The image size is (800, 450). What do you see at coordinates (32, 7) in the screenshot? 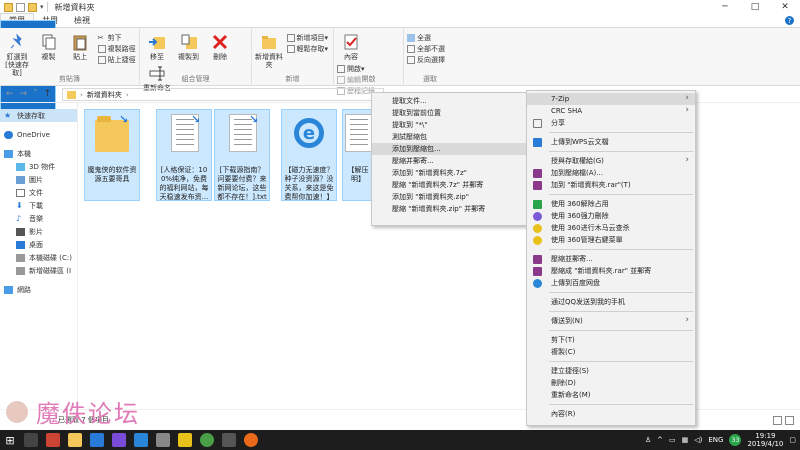
I see `new-folder-icon` at bounding box center [32, 7].